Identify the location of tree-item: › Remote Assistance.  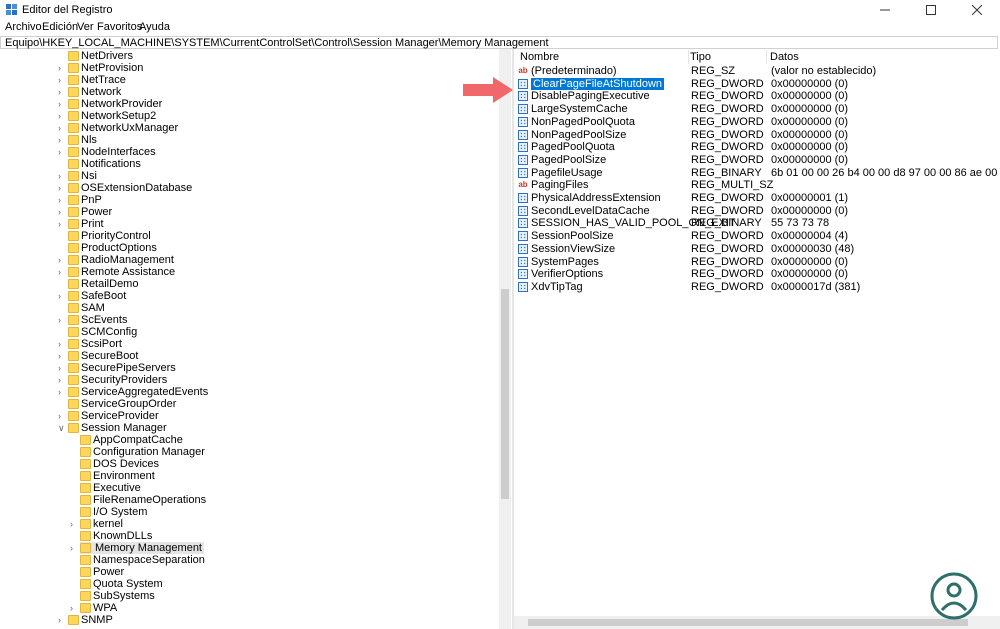
(116, 272).